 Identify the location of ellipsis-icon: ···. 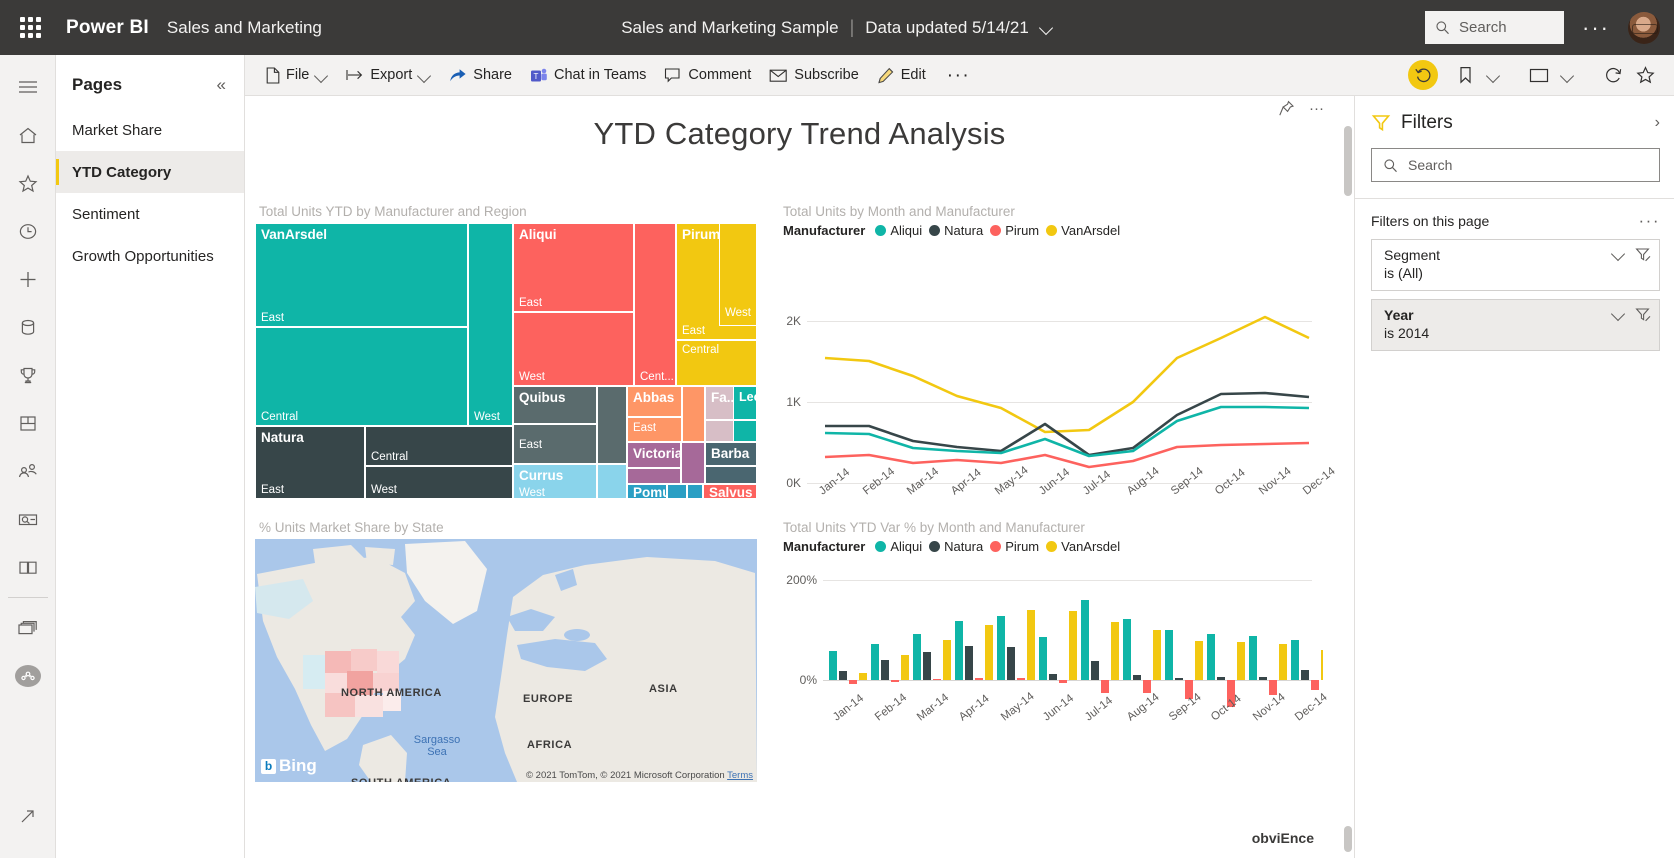
(1596, 27).